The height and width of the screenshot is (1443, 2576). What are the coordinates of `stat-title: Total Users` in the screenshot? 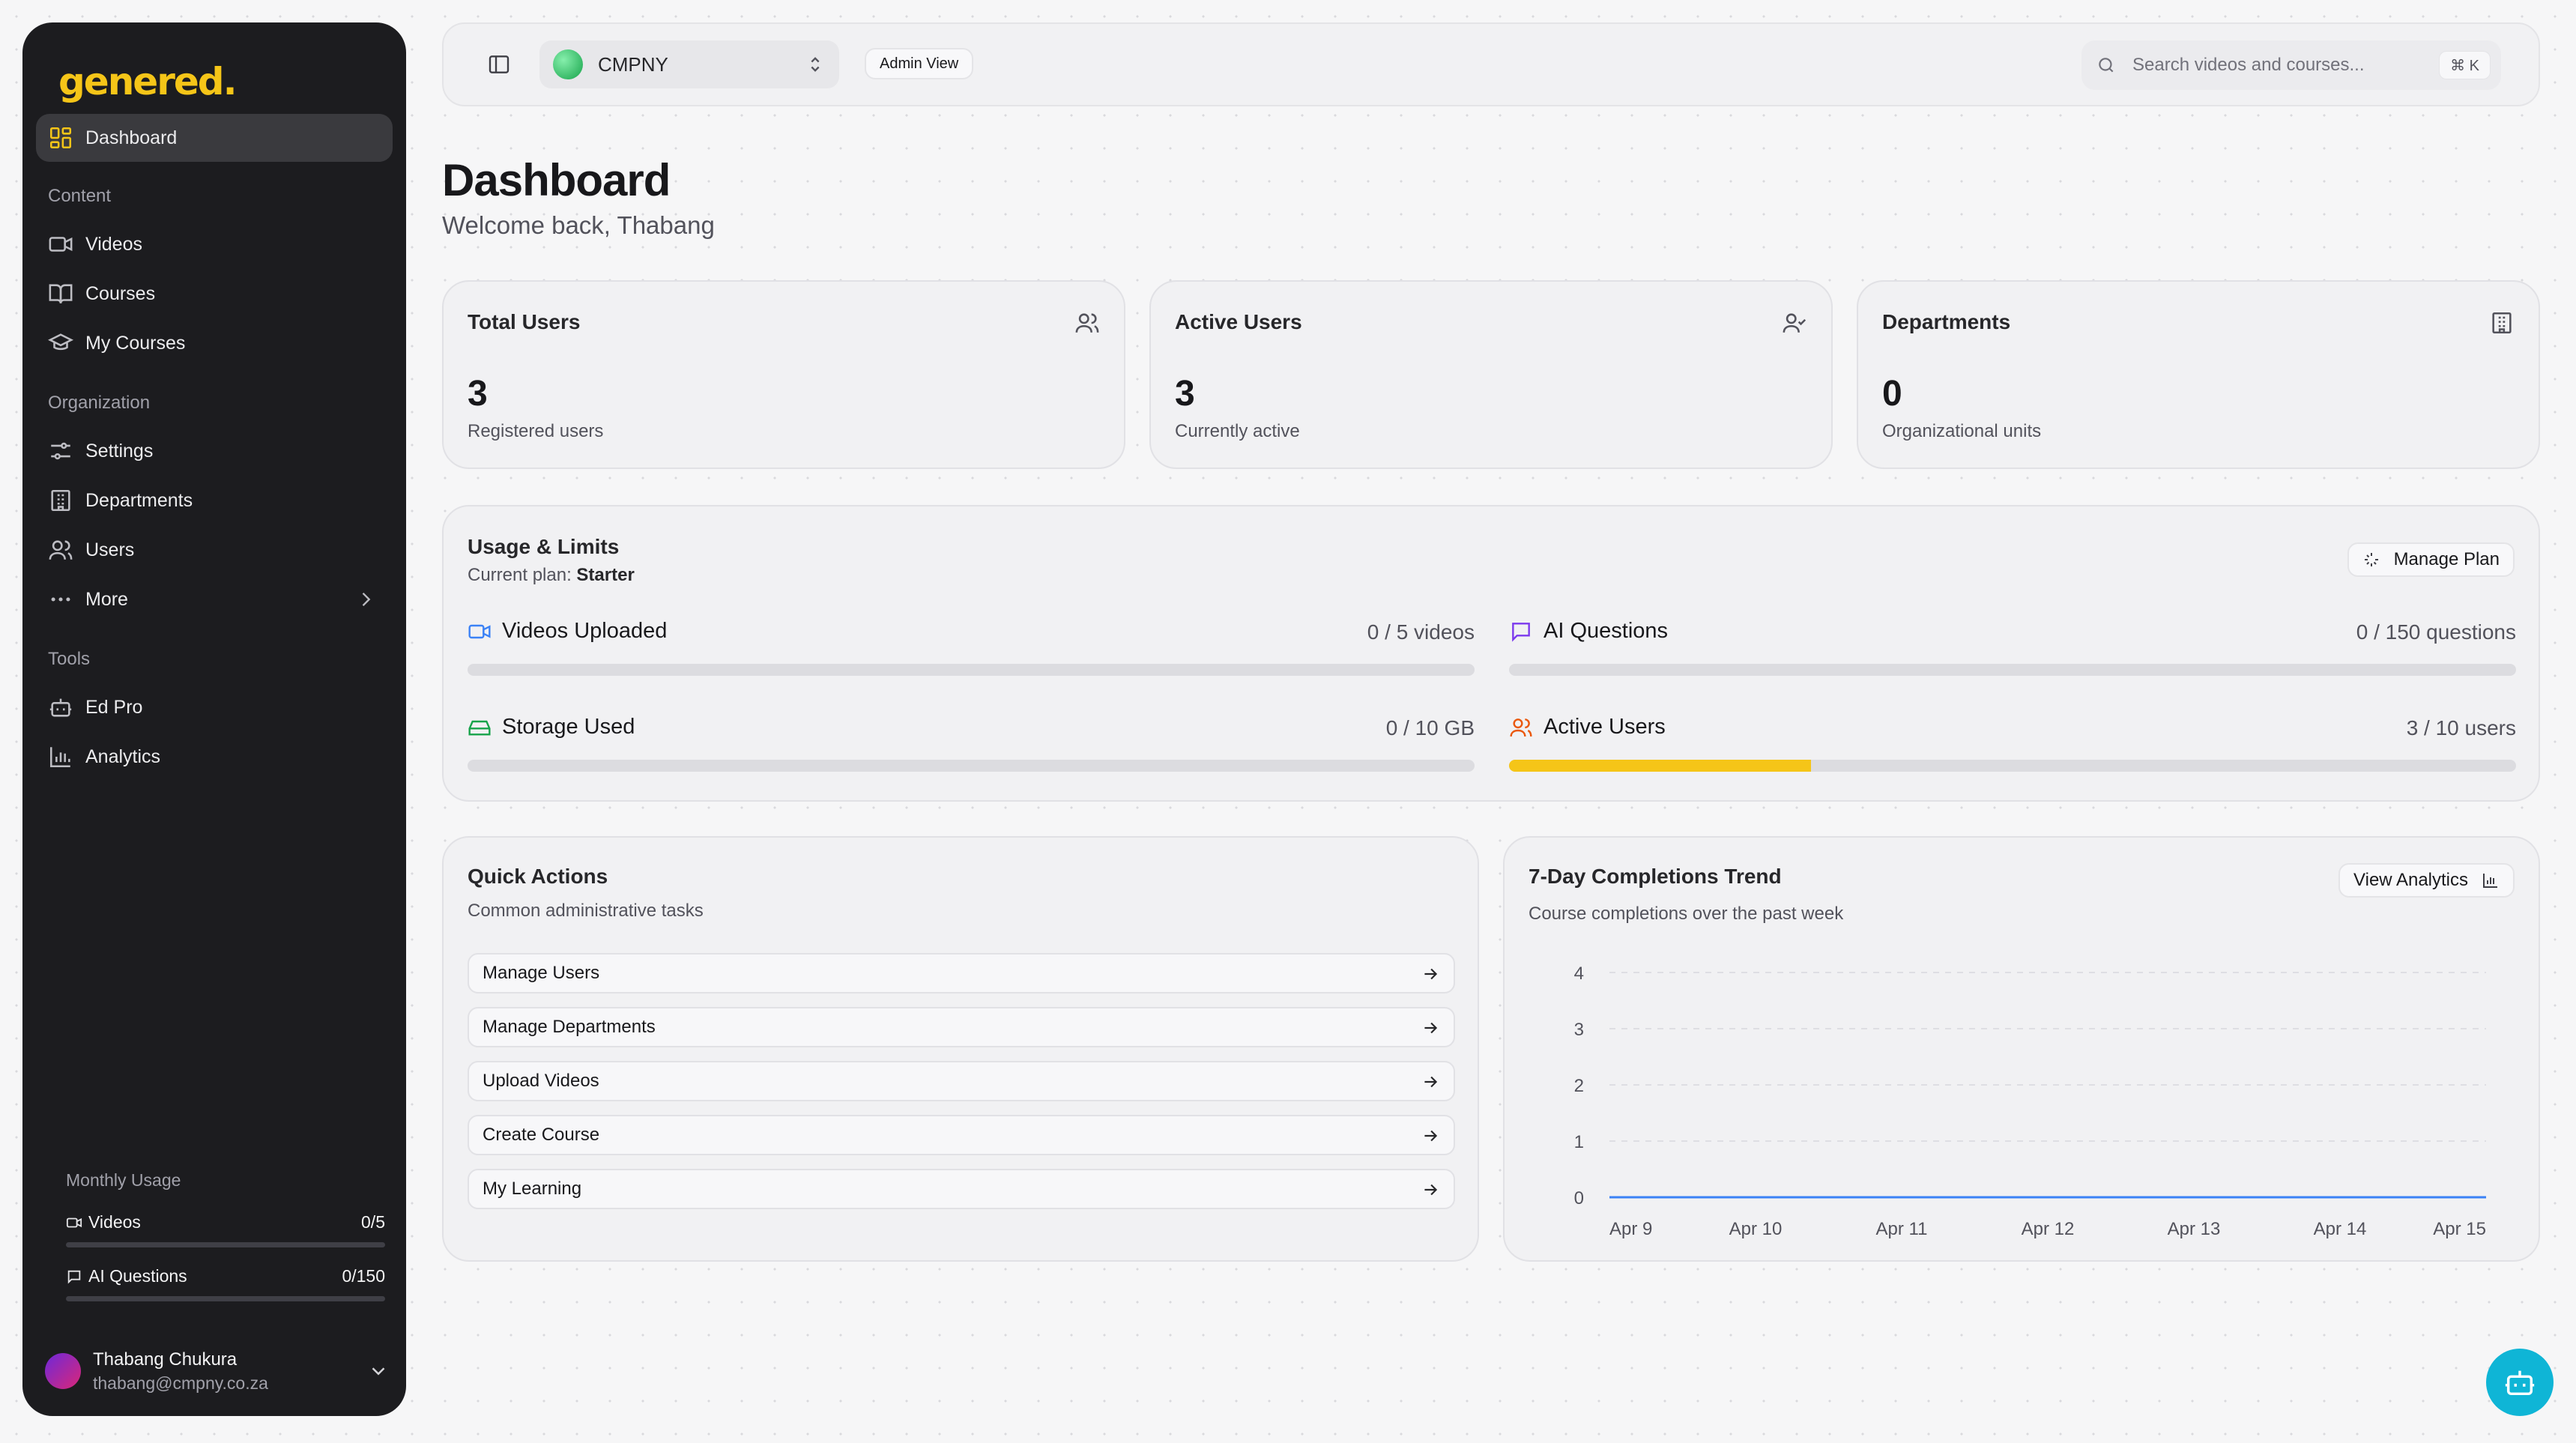 It's located at (524, 321).